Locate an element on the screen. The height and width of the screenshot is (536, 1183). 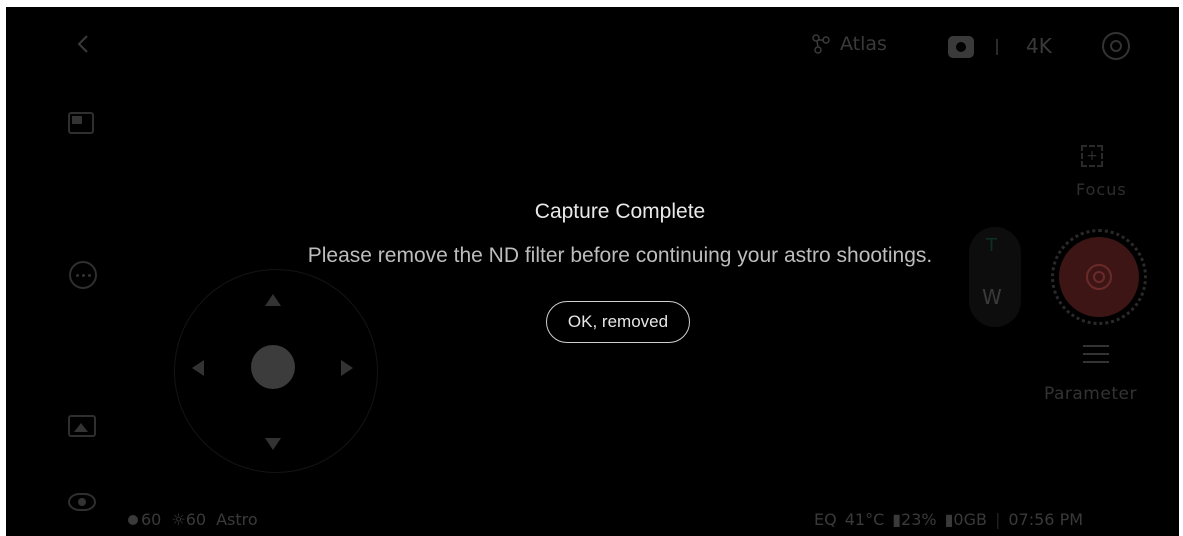
ok-removed-button: OK, removed is located at coordinates (618, 322).